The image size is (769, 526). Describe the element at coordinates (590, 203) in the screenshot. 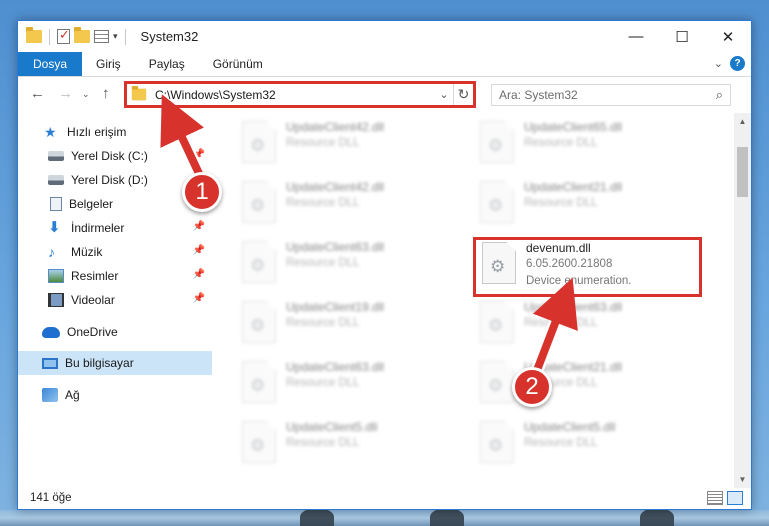

I see `file-item: UpdateClient21.dll Resource DLL` at that location.